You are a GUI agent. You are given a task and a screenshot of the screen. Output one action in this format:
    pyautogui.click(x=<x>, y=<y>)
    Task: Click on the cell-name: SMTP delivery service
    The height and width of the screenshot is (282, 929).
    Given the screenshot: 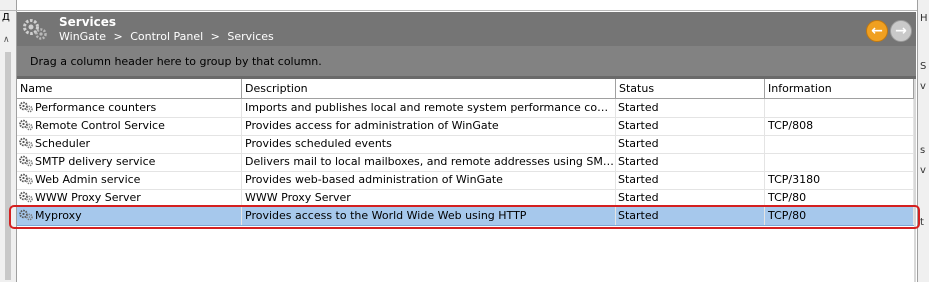 What is the action you would take?
    pyautogui.click(x=129, y=162)
    